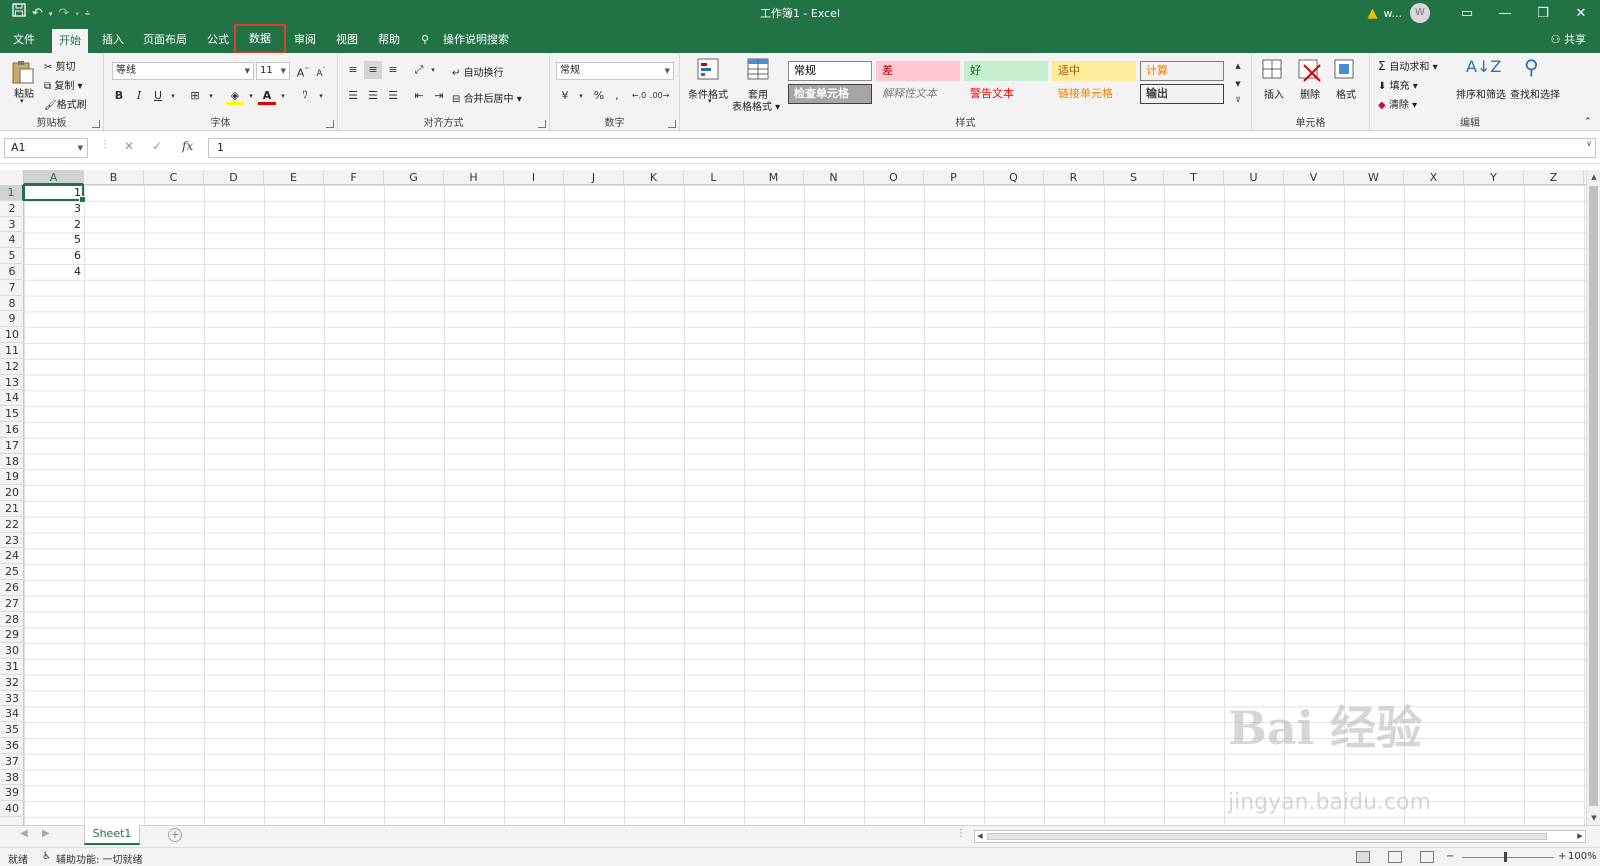 The height and width of the screenshot is (866, 1600). What do you see at coordinates (830, 94) in the screenshot?
I see `style-check-cell: 检查单元格` at bounding box center [830, 94].